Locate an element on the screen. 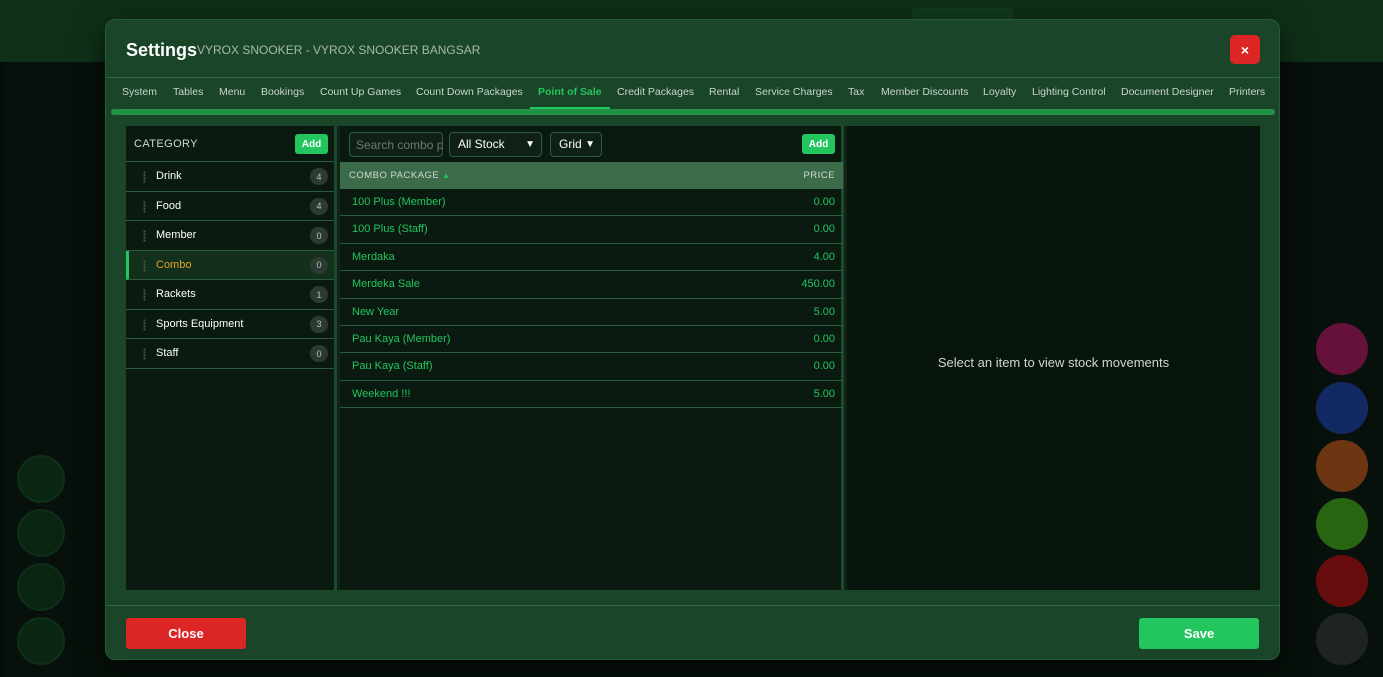  tab-tax: Tax is located at coordinates (856, 94).